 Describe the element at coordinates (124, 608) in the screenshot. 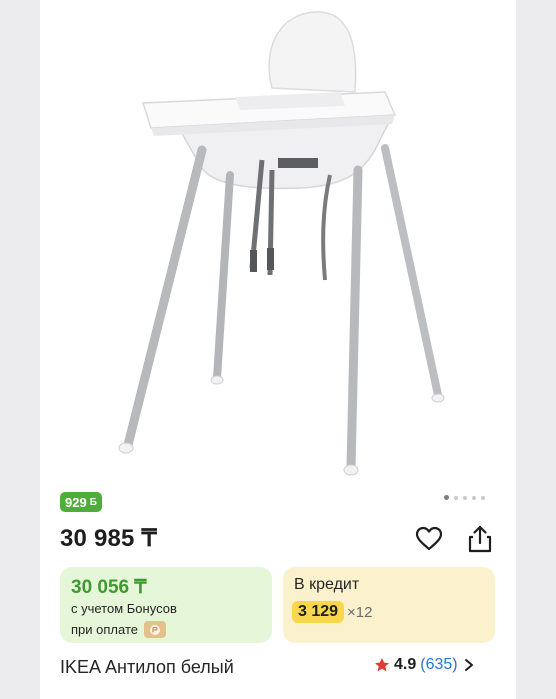

I see `bonus-note: с учетом Бонусов` at that location.